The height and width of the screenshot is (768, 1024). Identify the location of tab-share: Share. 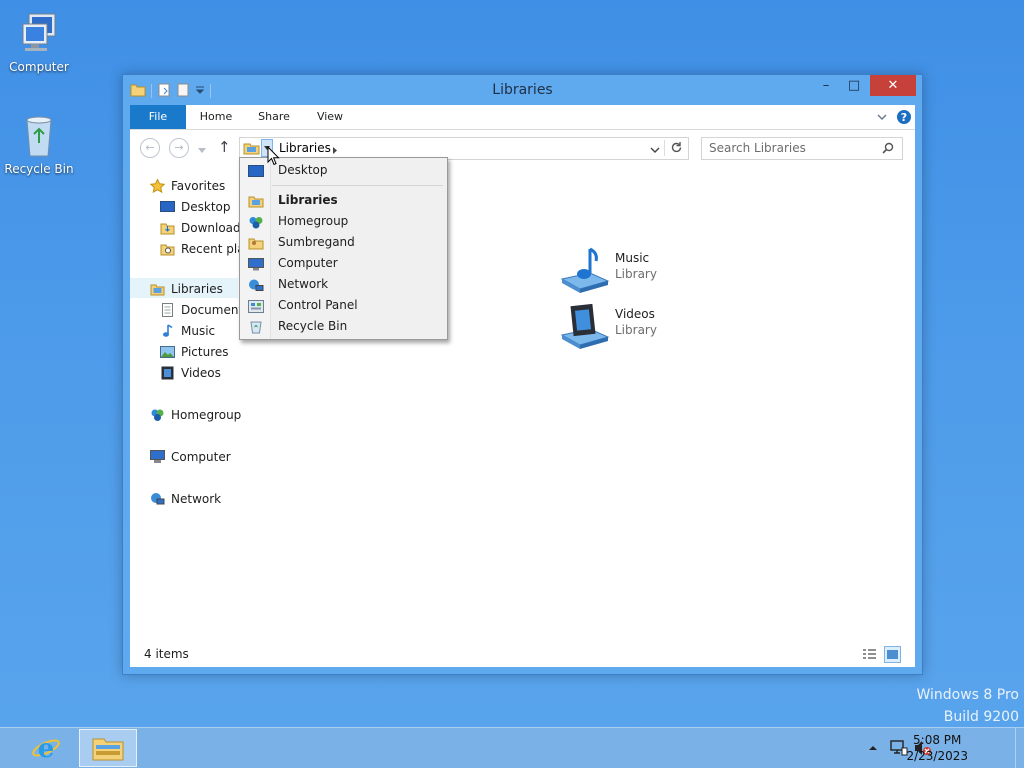
(274, 117).